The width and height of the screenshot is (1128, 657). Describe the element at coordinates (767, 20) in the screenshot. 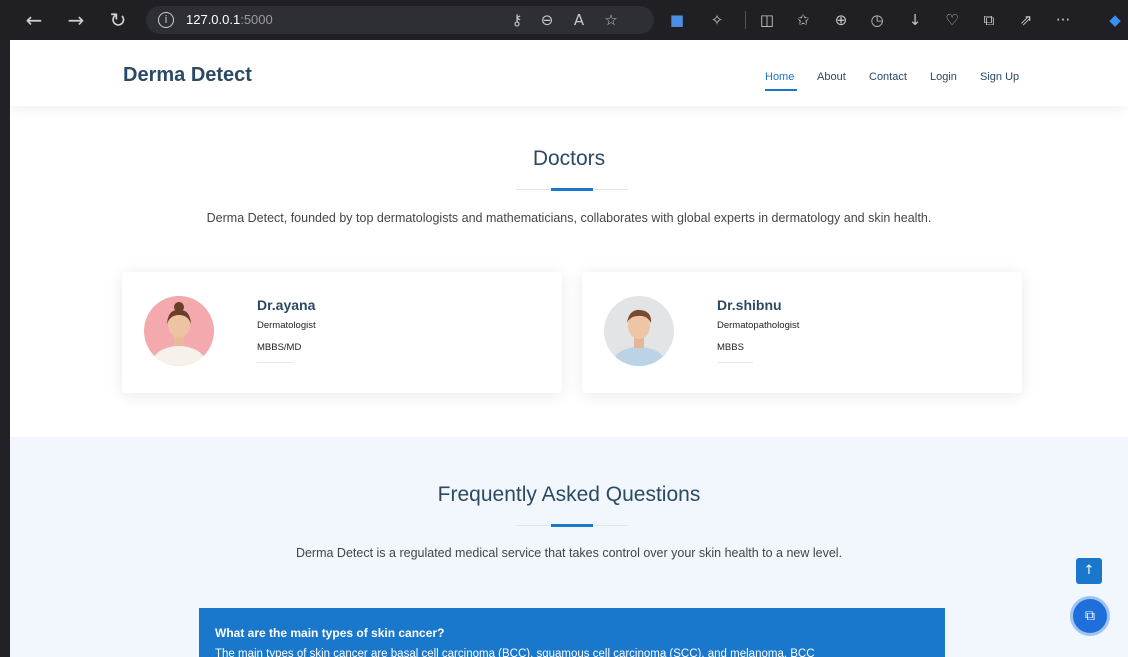

I see `split-screen-icon: ◫` at that location.